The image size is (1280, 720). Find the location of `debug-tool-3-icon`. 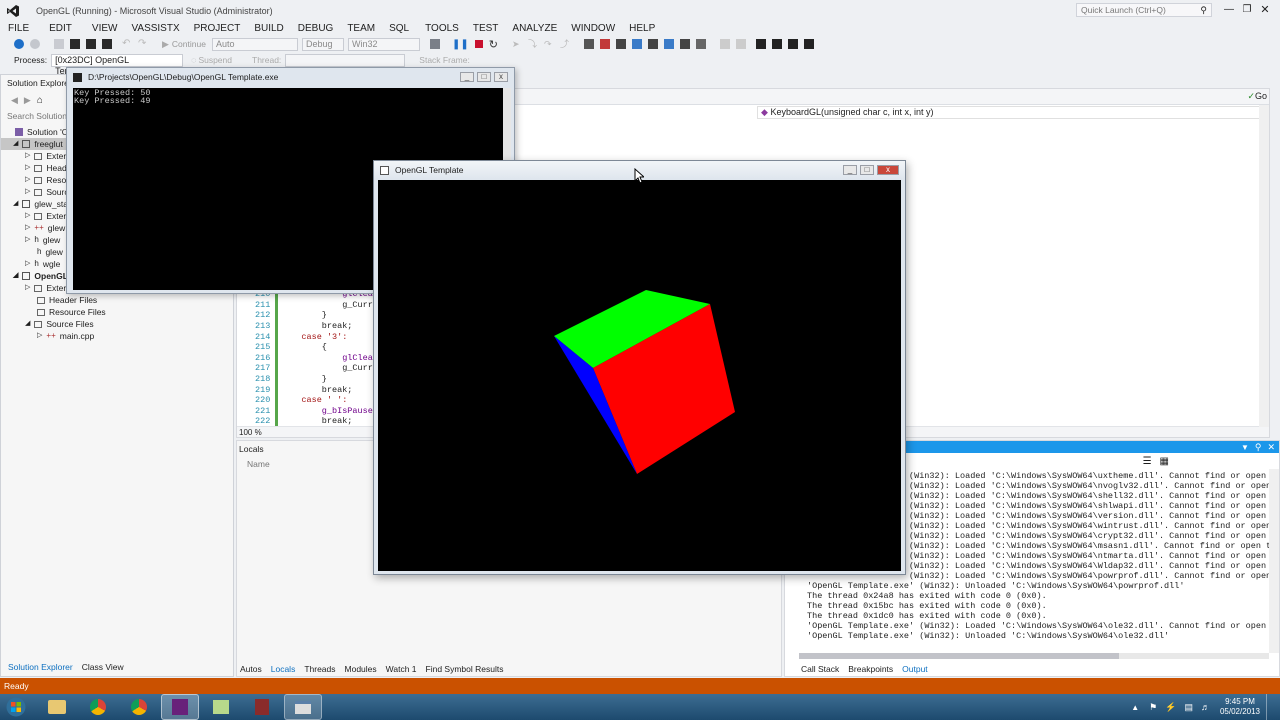

debug-tool-3-icon is located at coordinates (636, 44).